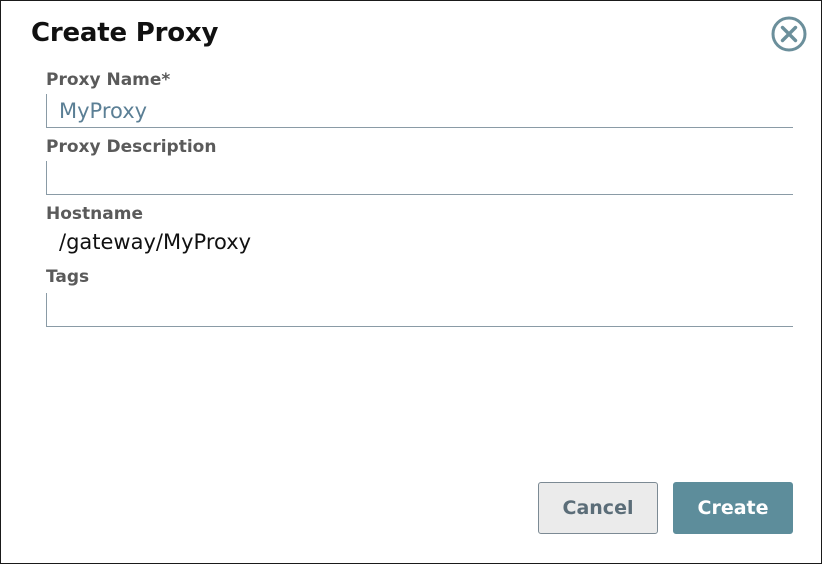 This screenshot has width=822, height=564. I want to click on close-button, so click(789, 34).